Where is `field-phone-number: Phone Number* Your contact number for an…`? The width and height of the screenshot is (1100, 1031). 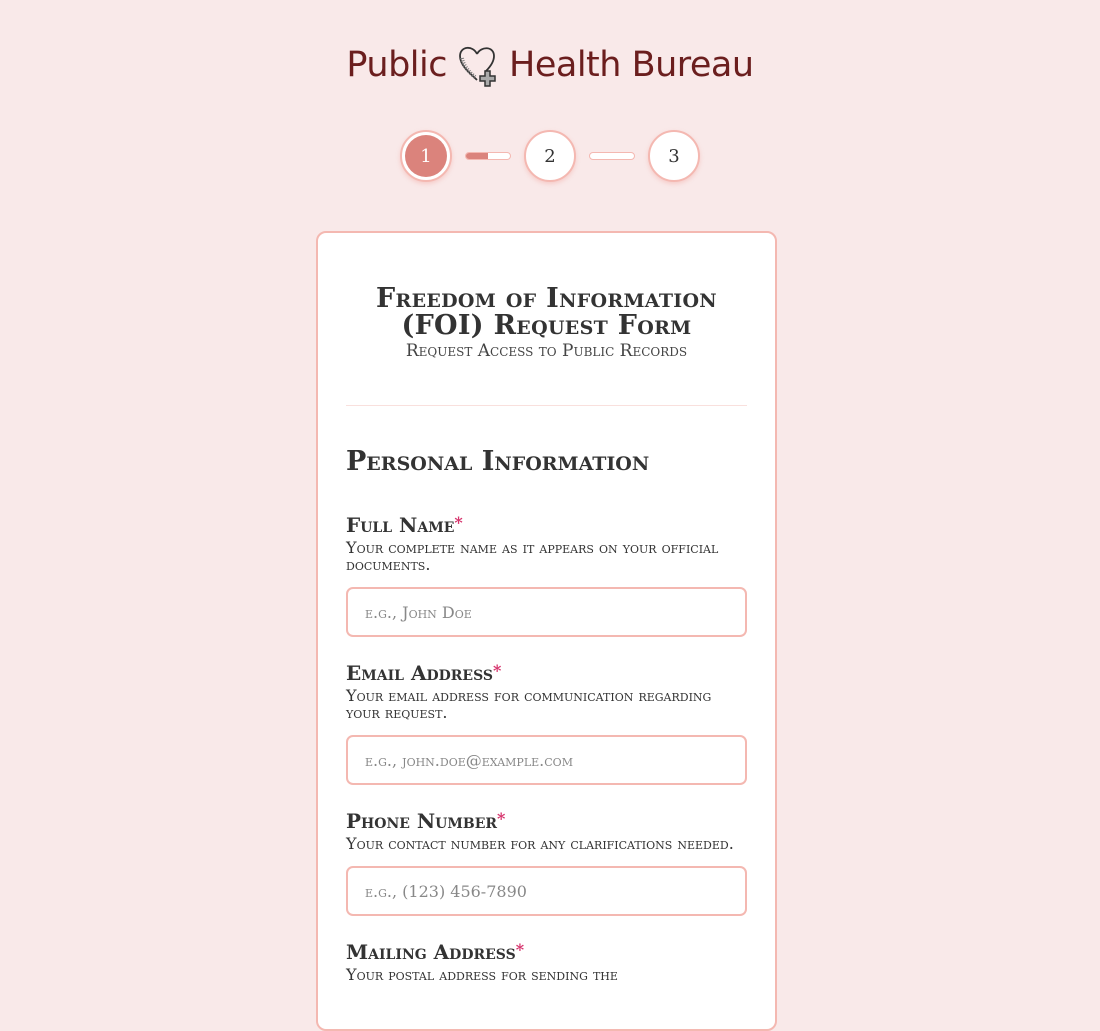
field-phone-number: Phone Number* Your contact number for an… is located at coordinates (546, 862).